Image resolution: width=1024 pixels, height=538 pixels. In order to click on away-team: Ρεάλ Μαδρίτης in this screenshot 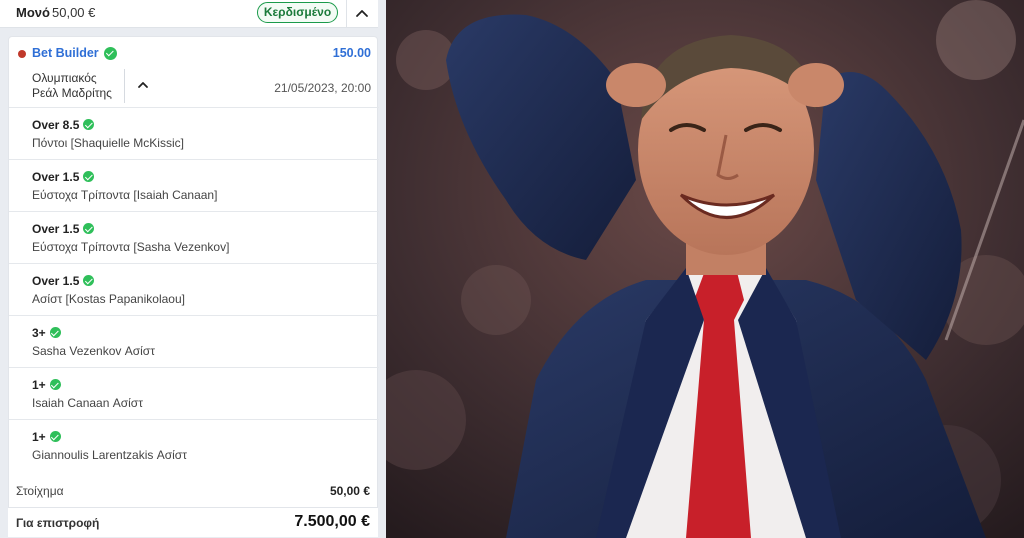, I will do `click(72, 93)`.